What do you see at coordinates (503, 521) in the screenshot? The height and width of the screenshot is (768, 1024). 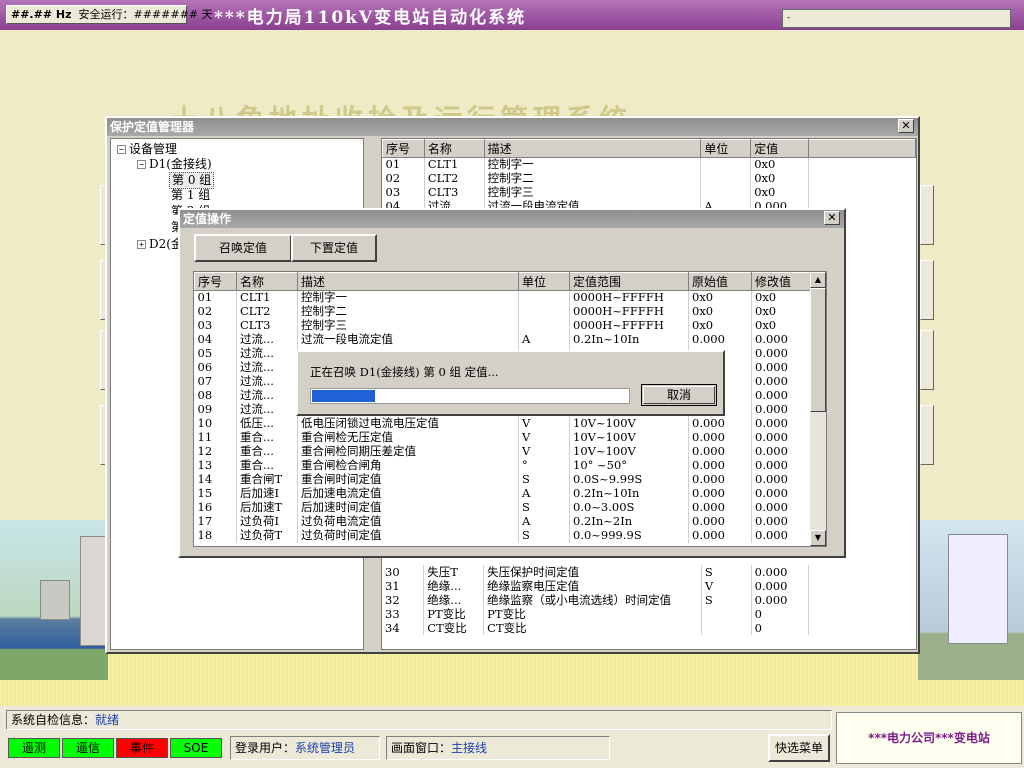 I see `table-row: 17 过负荷I 过负荷电流定值 A 0.2In~2In 0.000 0.000` at bounding box center [503, 521].